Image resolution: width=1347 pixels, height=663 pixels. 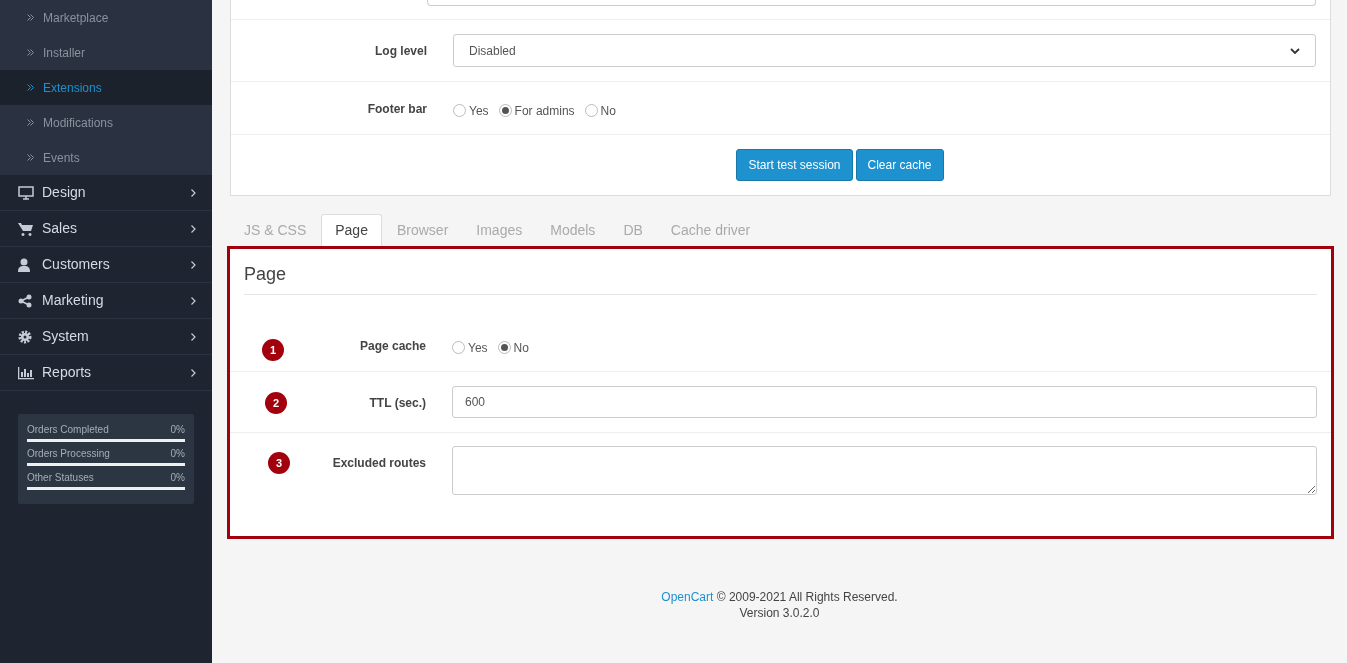 I want to click on field-label: Footer bar, so click(x=397, y=109).